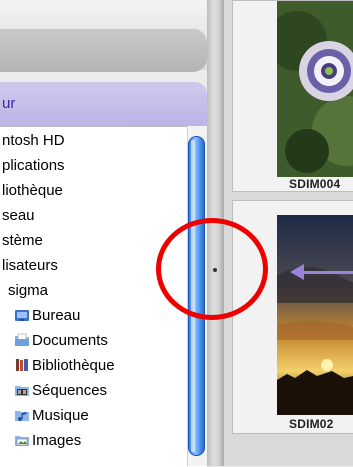  Describe the element at coordinates (297, 272) in the screenshot. I see `annotation-arrow-head` at that location.